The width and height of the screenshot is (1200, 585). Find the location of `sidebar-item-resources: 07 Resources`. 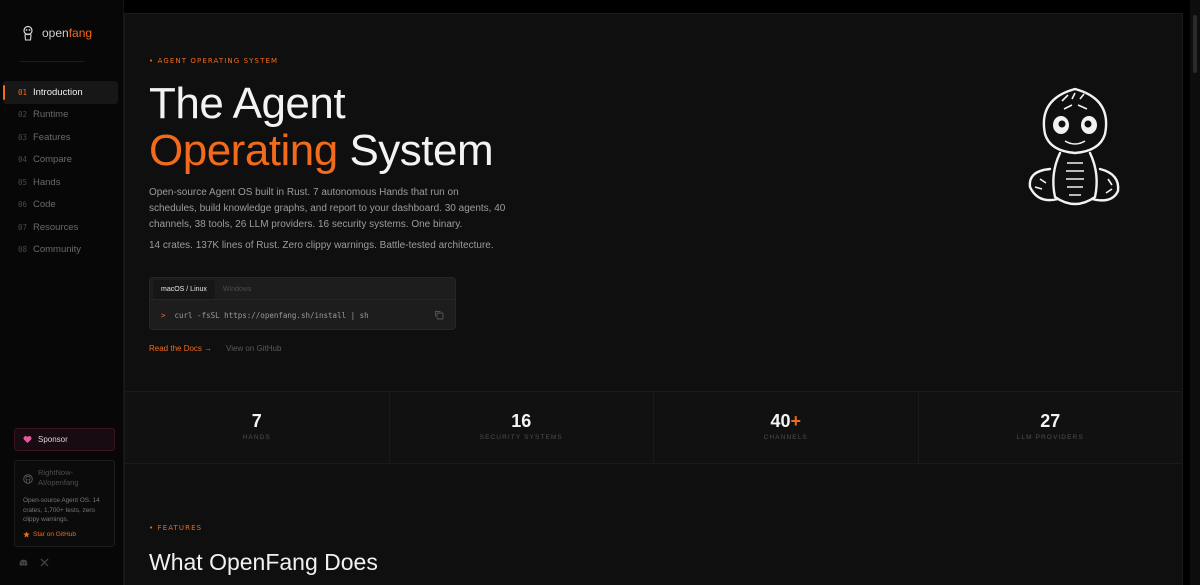

sidebar-item-resources: 07 Resources is located at coordinates (60, 227).